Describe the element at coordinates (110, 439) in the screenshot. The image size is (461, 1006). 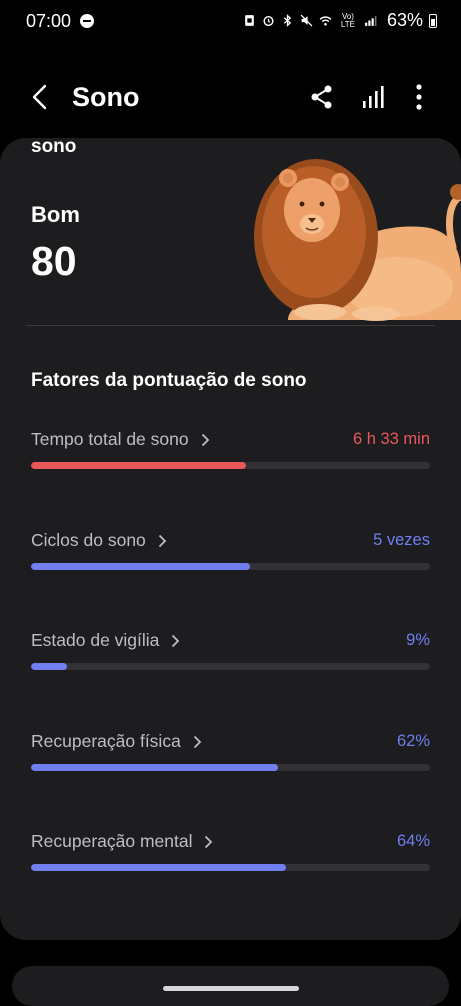
I see `factor-label: Tempo total de sono` at that location.